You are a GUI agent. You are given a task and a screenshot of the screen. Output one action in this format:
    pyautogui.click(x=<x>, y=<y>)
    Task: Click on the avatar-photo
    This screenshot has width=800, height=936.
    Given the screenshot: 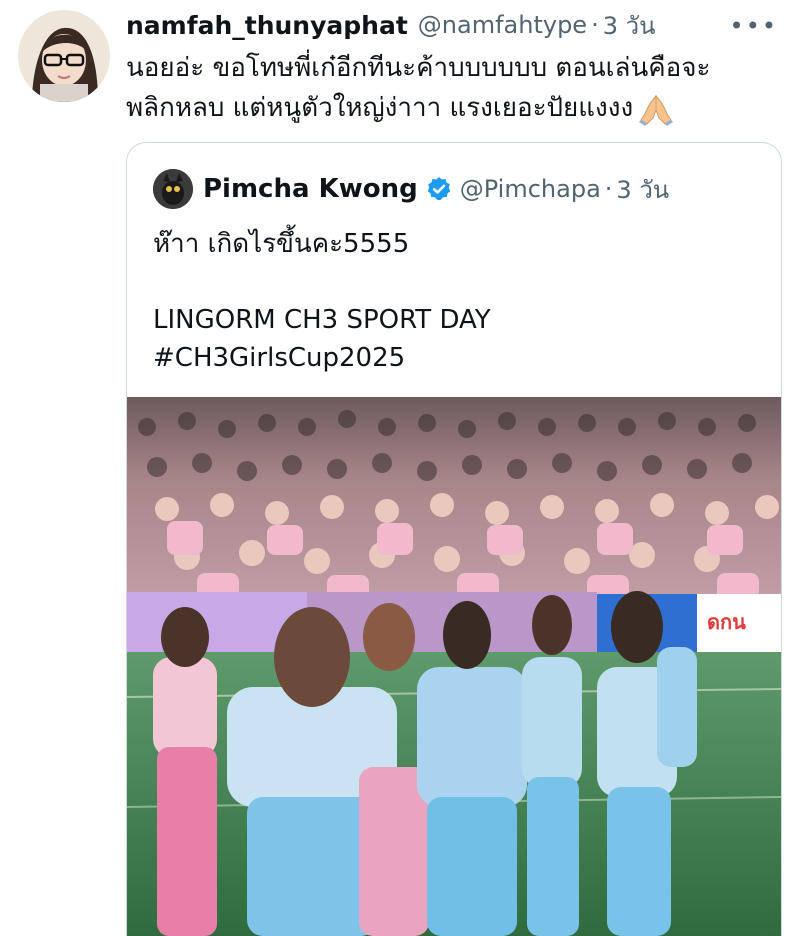 What is the action you would take?
    pyautogui.click(x=64, y=56)
    